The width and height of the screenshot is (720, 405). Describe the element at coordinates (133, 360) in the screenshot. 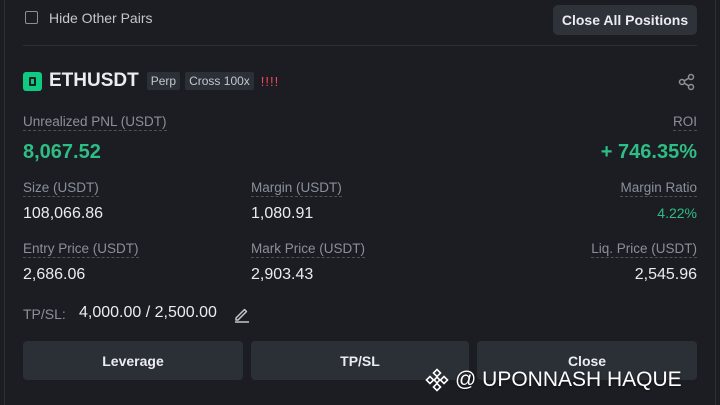

I see `leverage-button: Leverage` at that location.